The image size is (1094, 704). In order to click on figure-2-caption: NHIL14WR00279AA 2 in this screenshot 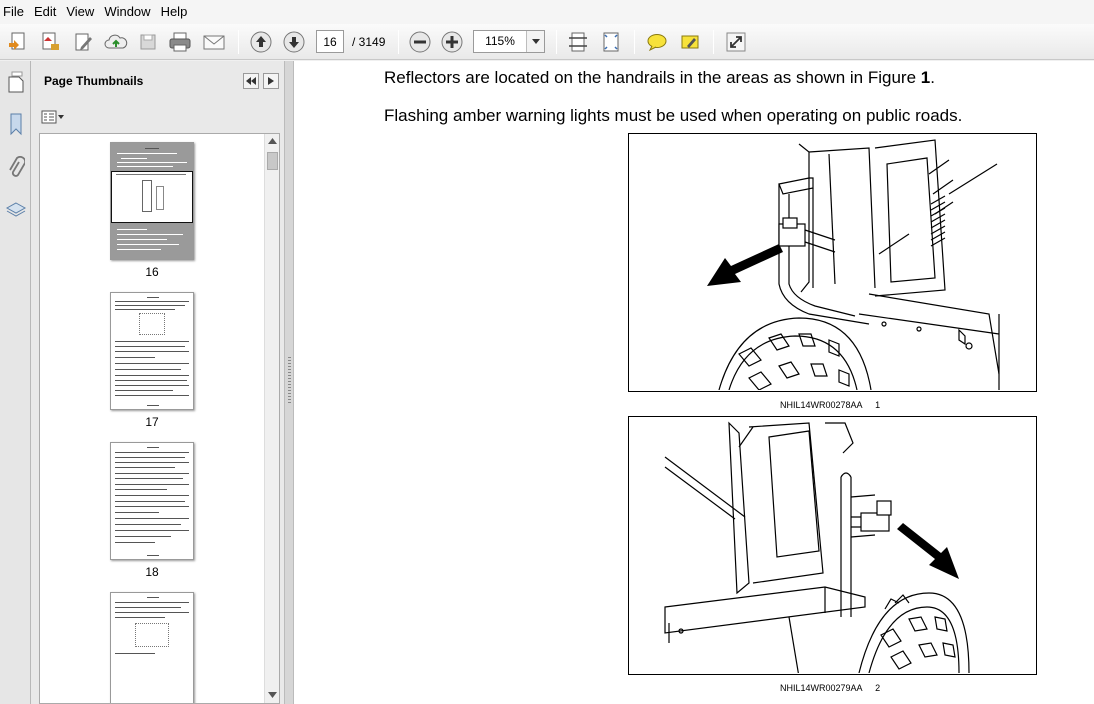, I will do `click(830, 688)`.